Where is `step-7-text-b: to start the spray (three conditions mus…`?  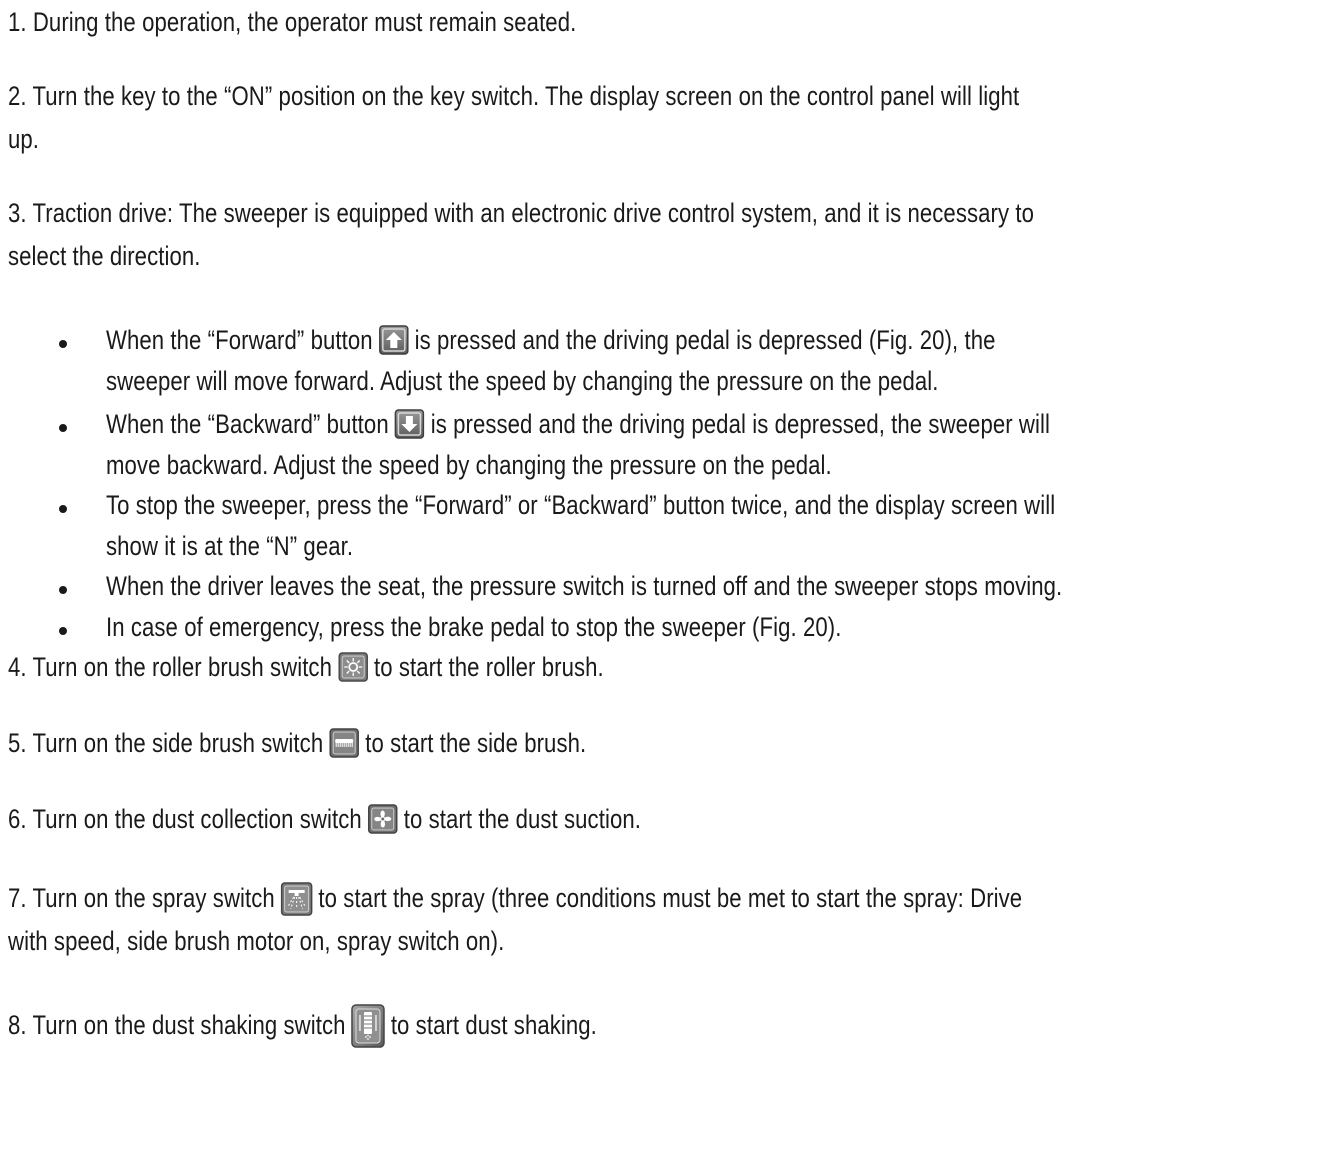 step-7-text-b: to start the spray (three conditions mus… is located at coordinates (670, 898).